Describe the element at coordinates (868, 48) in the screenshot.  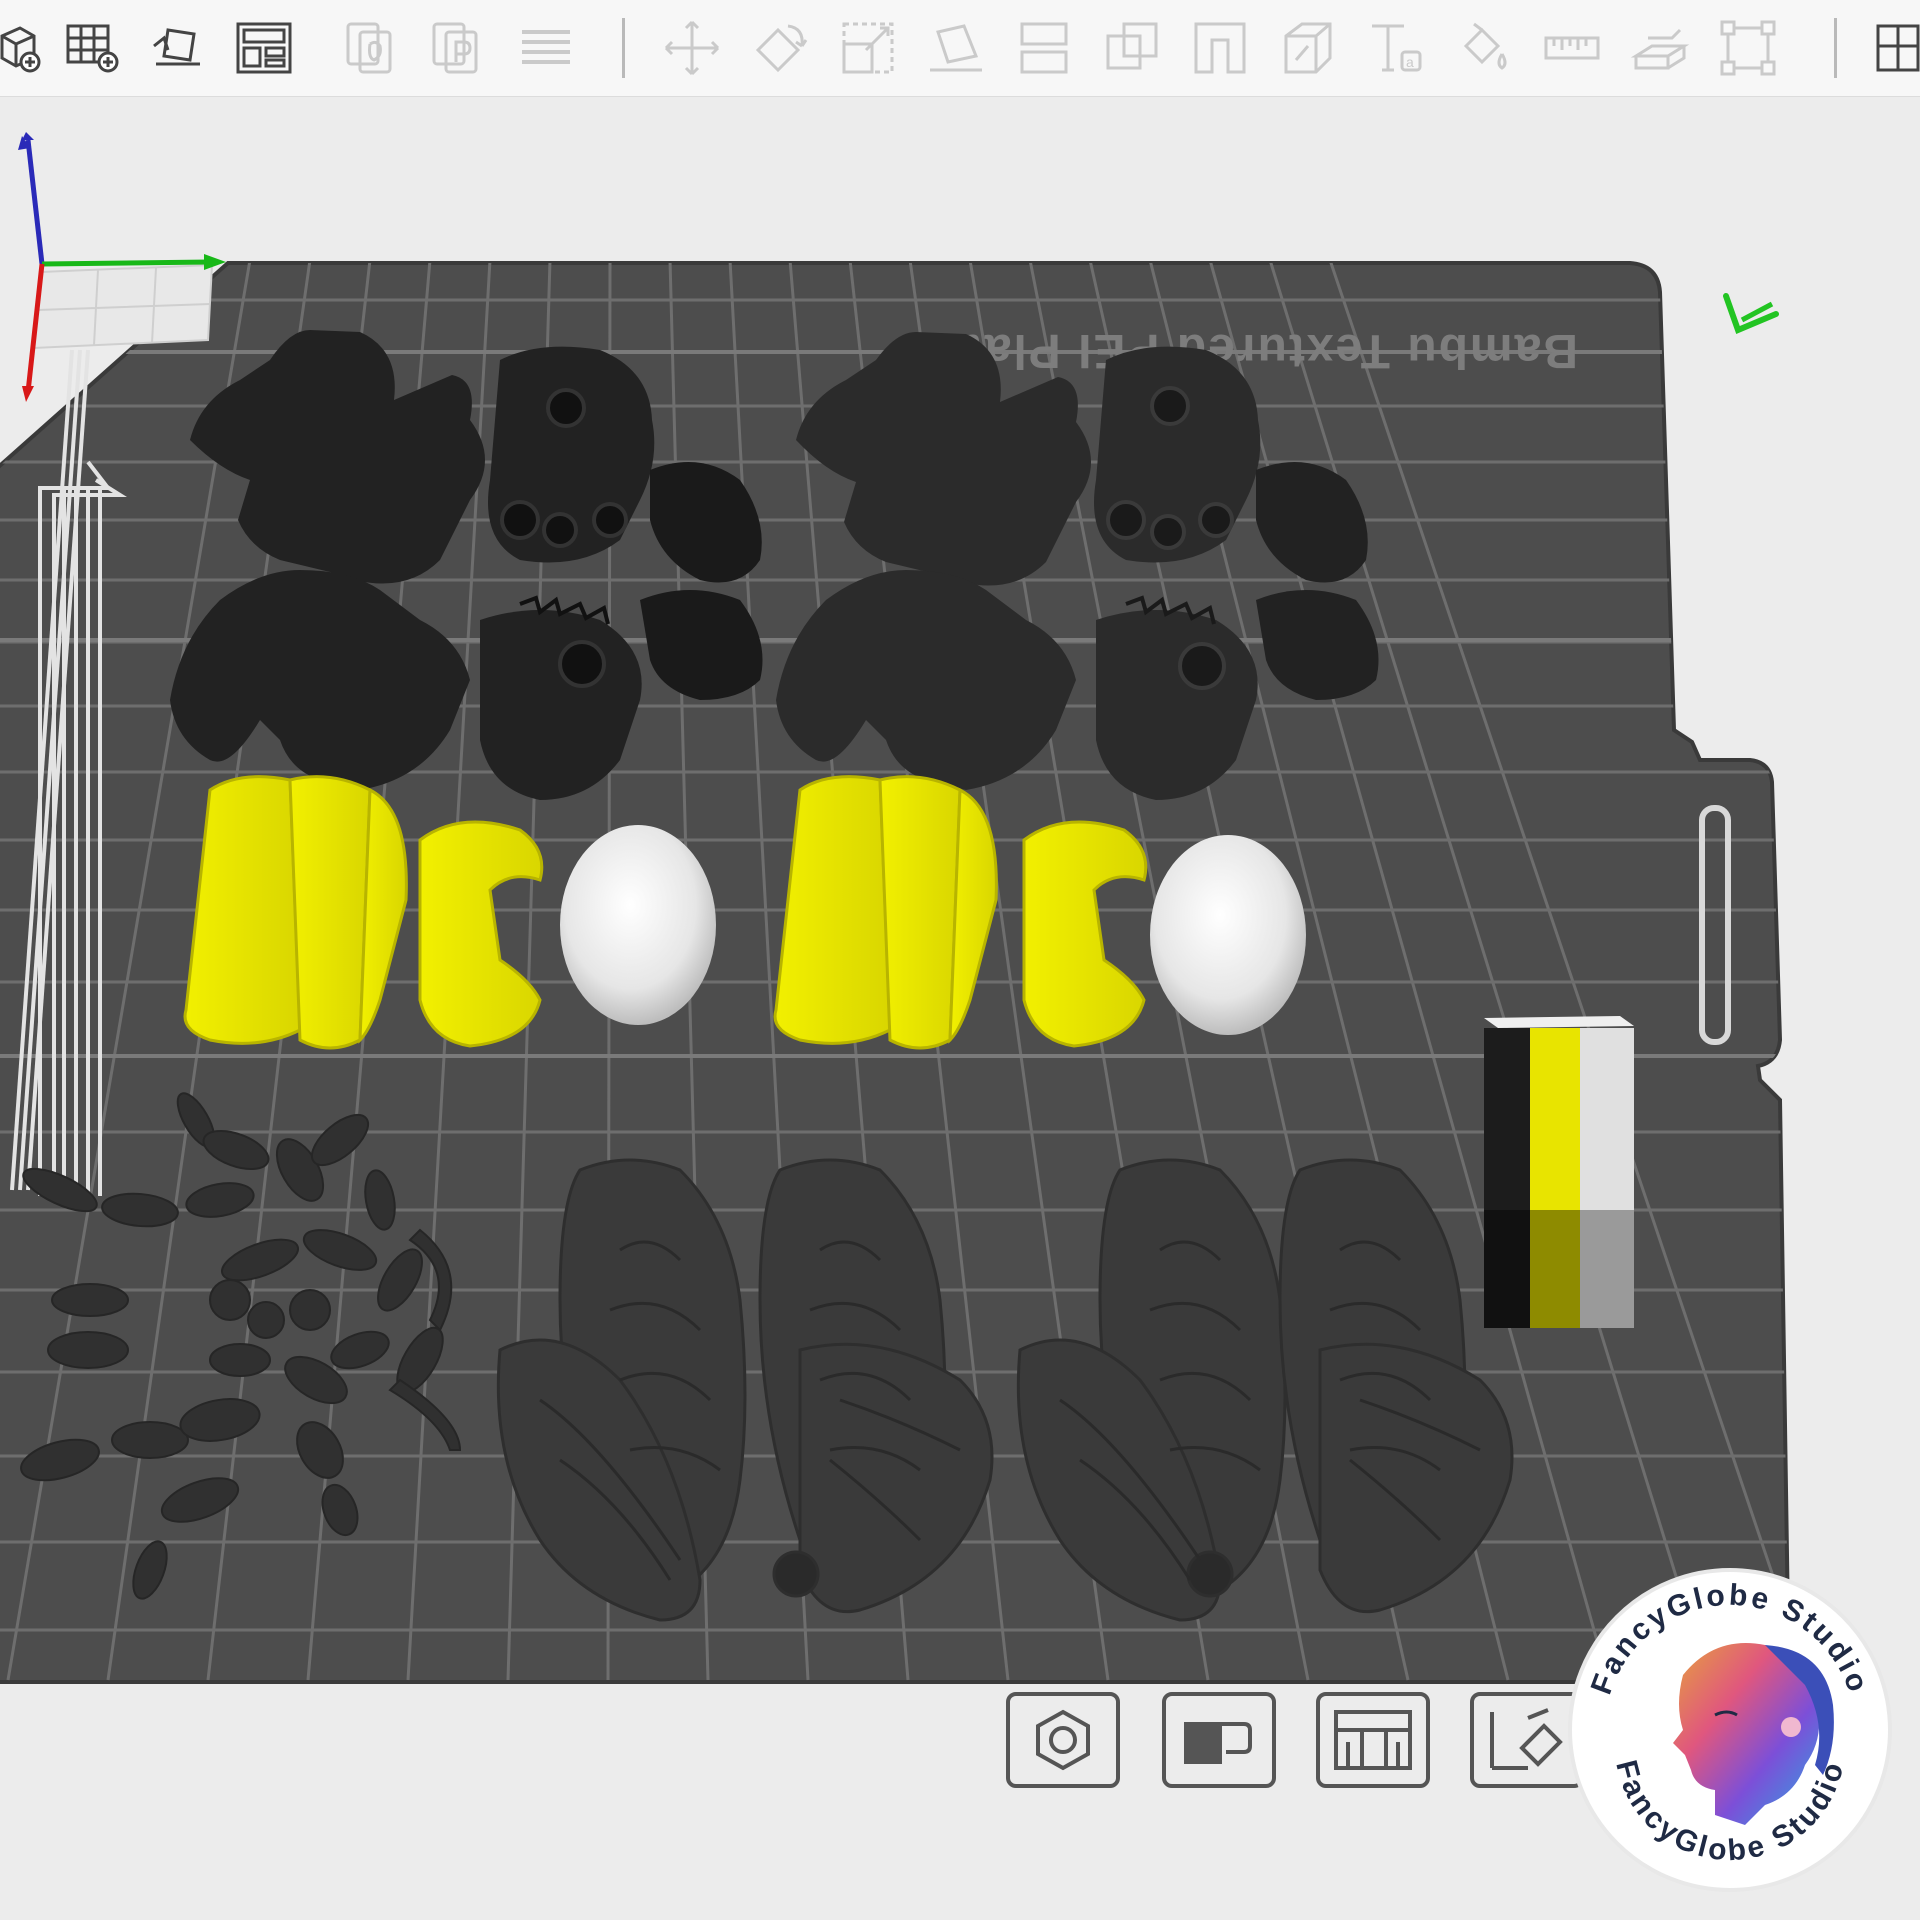
I see `scale-icon` at that location.